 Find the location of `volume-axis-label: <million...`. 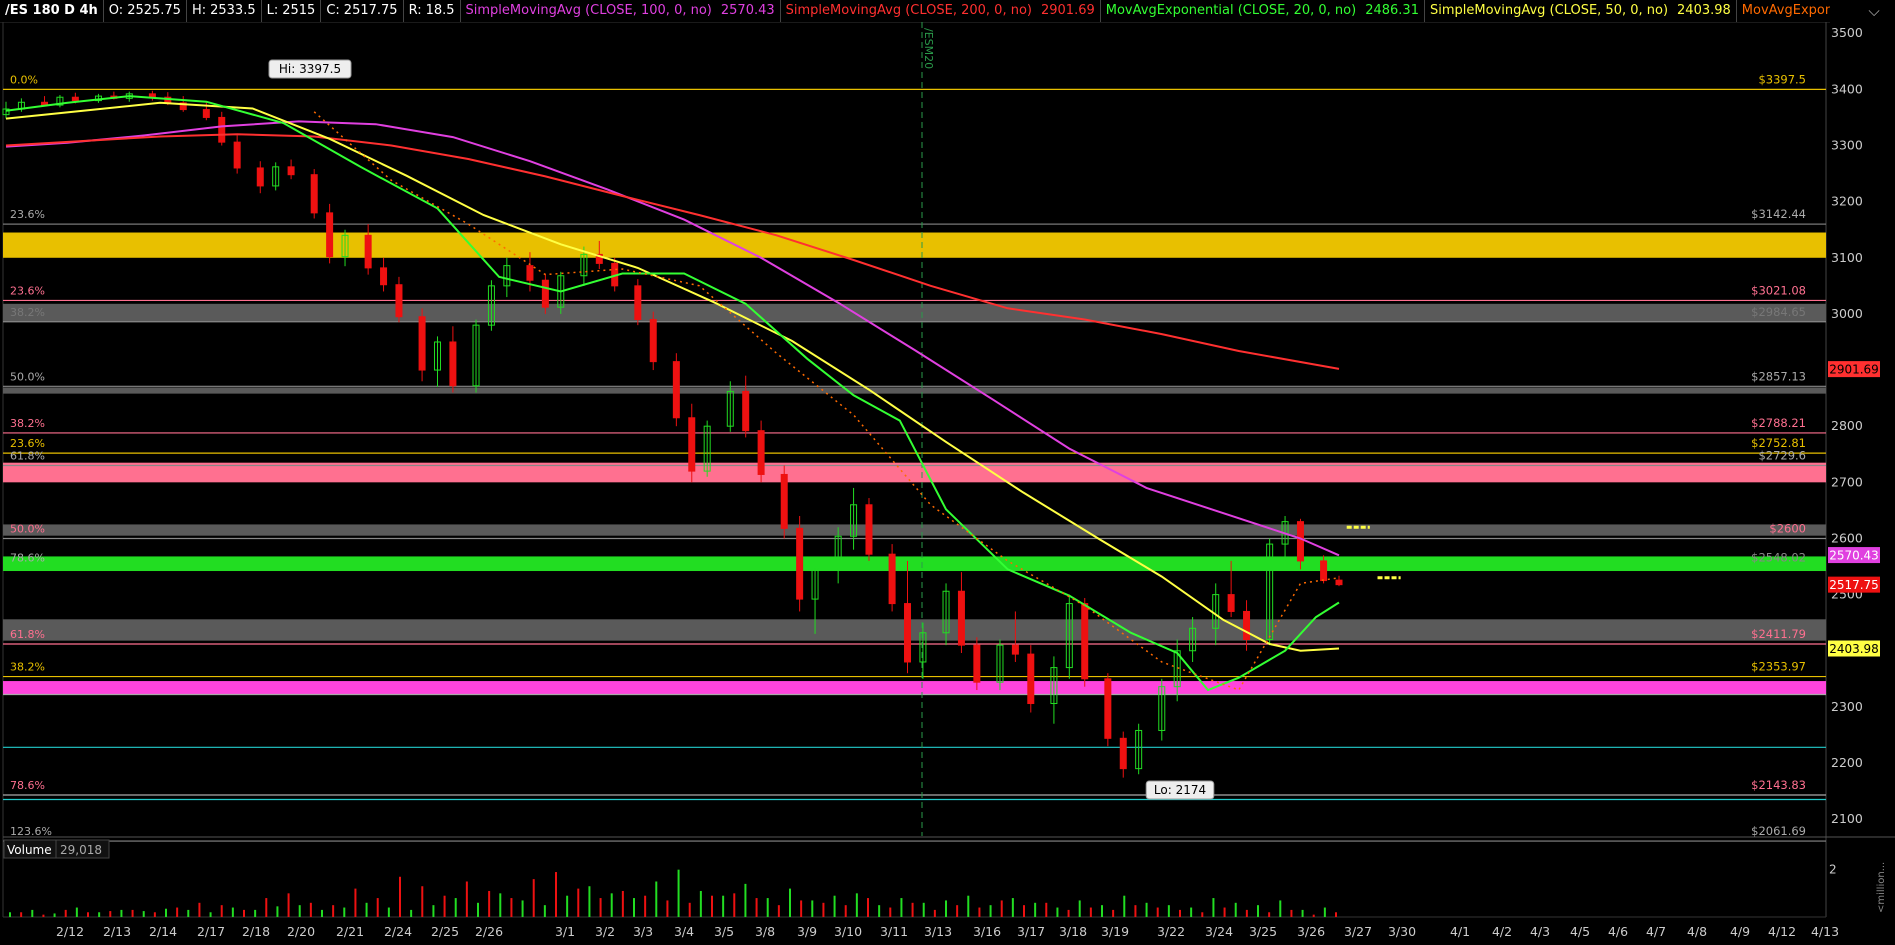

volume-axis-label: <million... is located at coordinates (1881, 887).